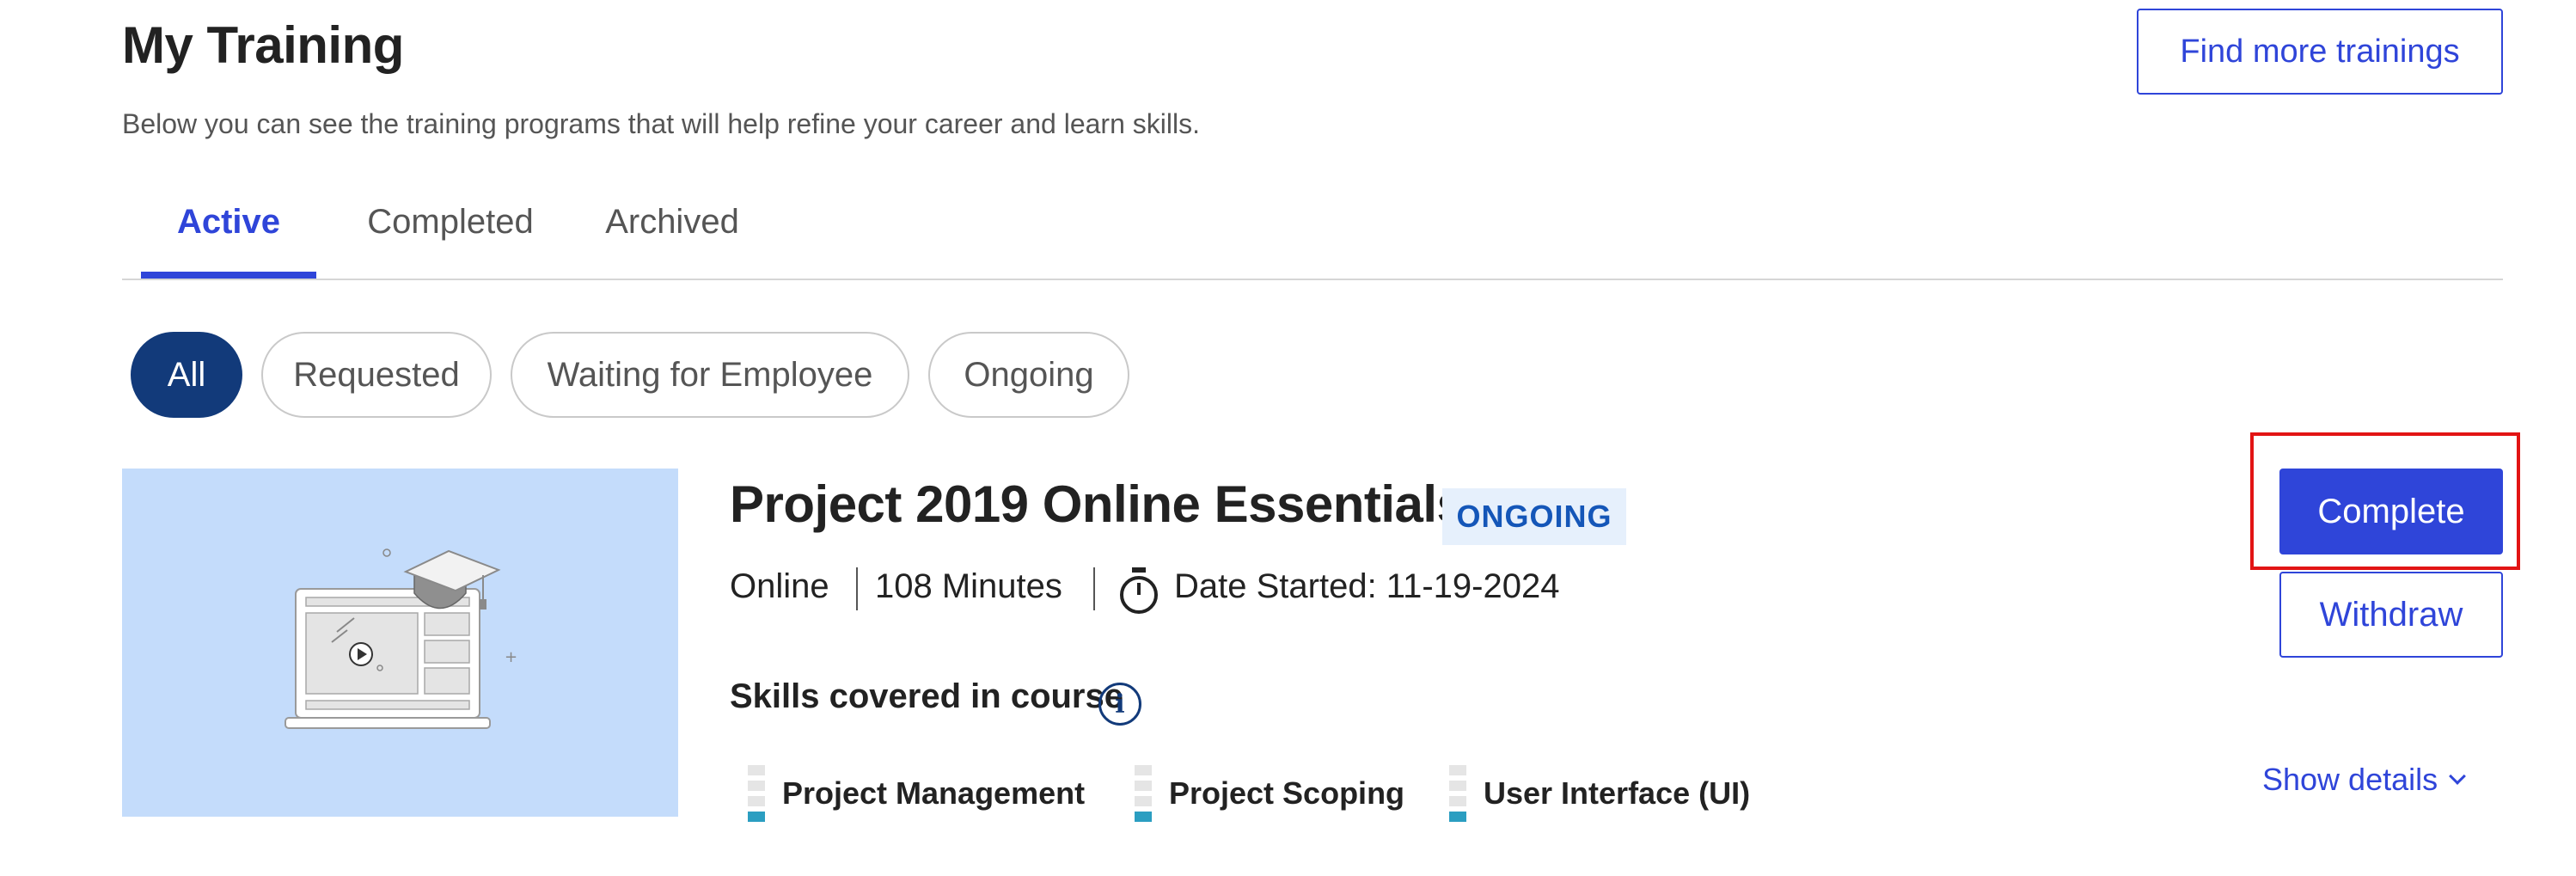 The width and height of the screenshot is (2576, 876). Describe the element at coordinates (1312, 237) in the screenshot. I see `training-tabs: Active Completed Archived` at that location.